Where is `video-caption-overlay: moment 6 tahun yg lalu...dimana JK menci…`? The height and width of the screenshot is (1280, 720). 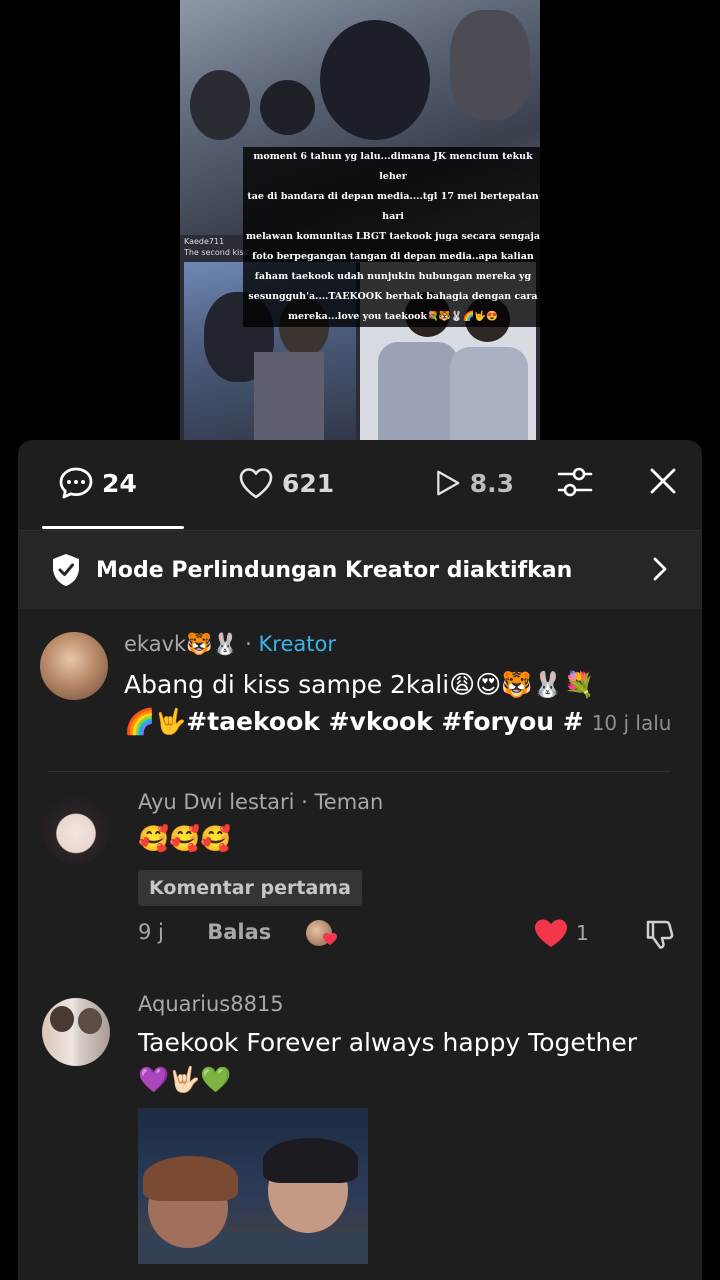
video-caption-overlay: moment 6 tahun yg lalu...dimana JK menci… is located at coordinates (393, 237).